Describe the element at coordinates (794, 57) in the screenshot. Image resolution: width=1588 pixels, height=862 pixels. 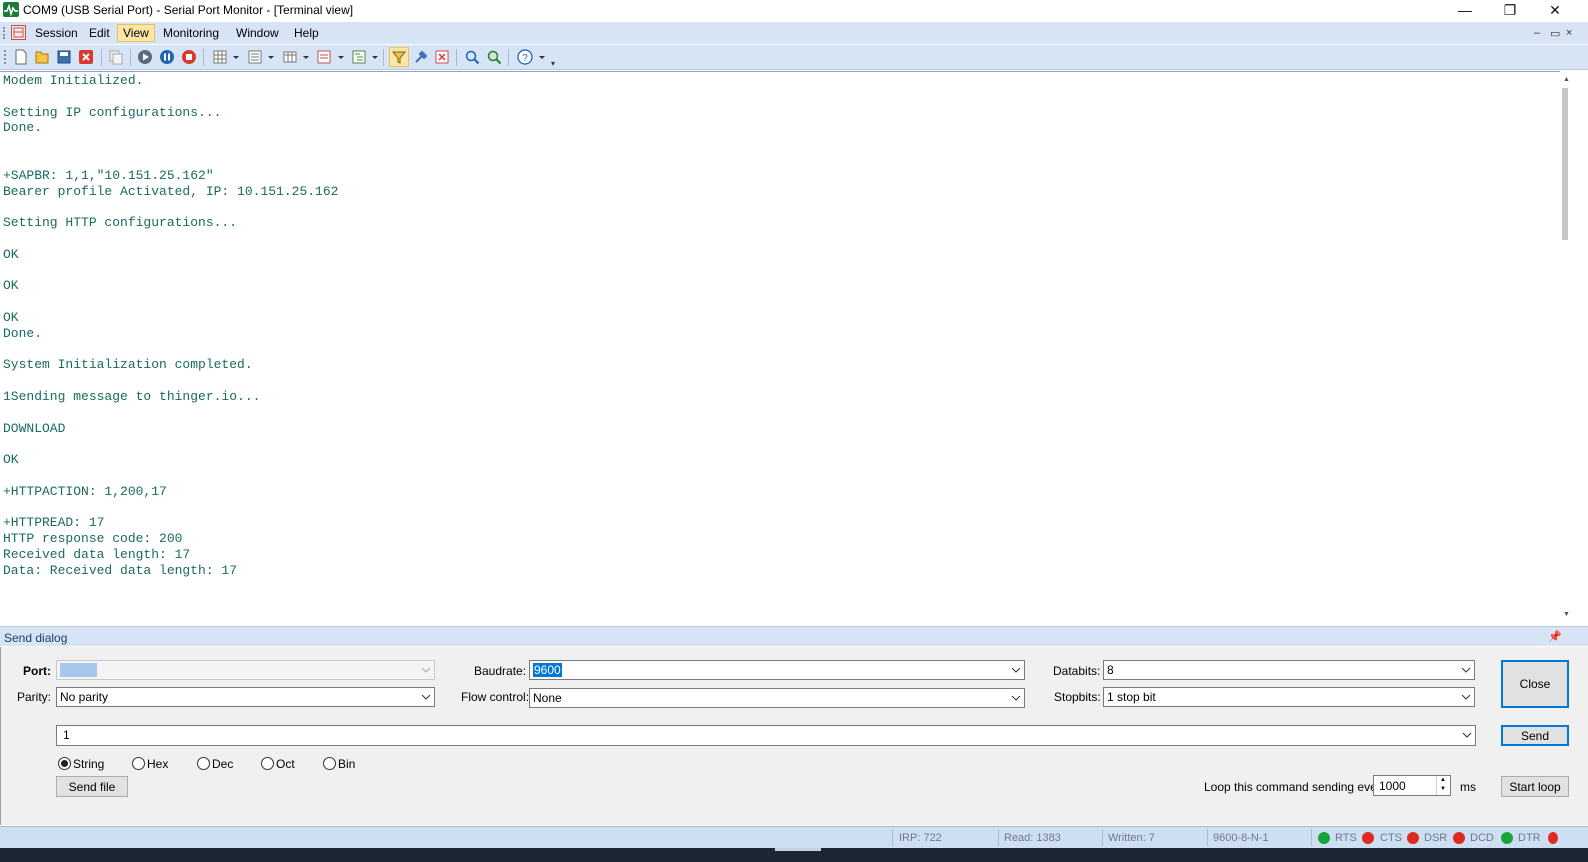
I see `toolbar: ? ▾` at that location.